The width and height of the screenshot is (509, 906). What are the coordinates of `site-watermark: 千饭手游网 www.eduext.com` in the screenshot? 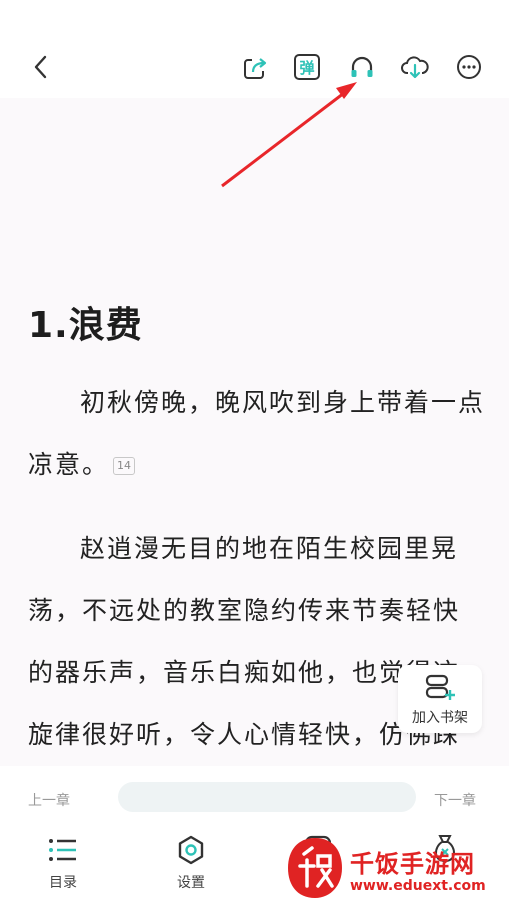 It's located at (394, 868).